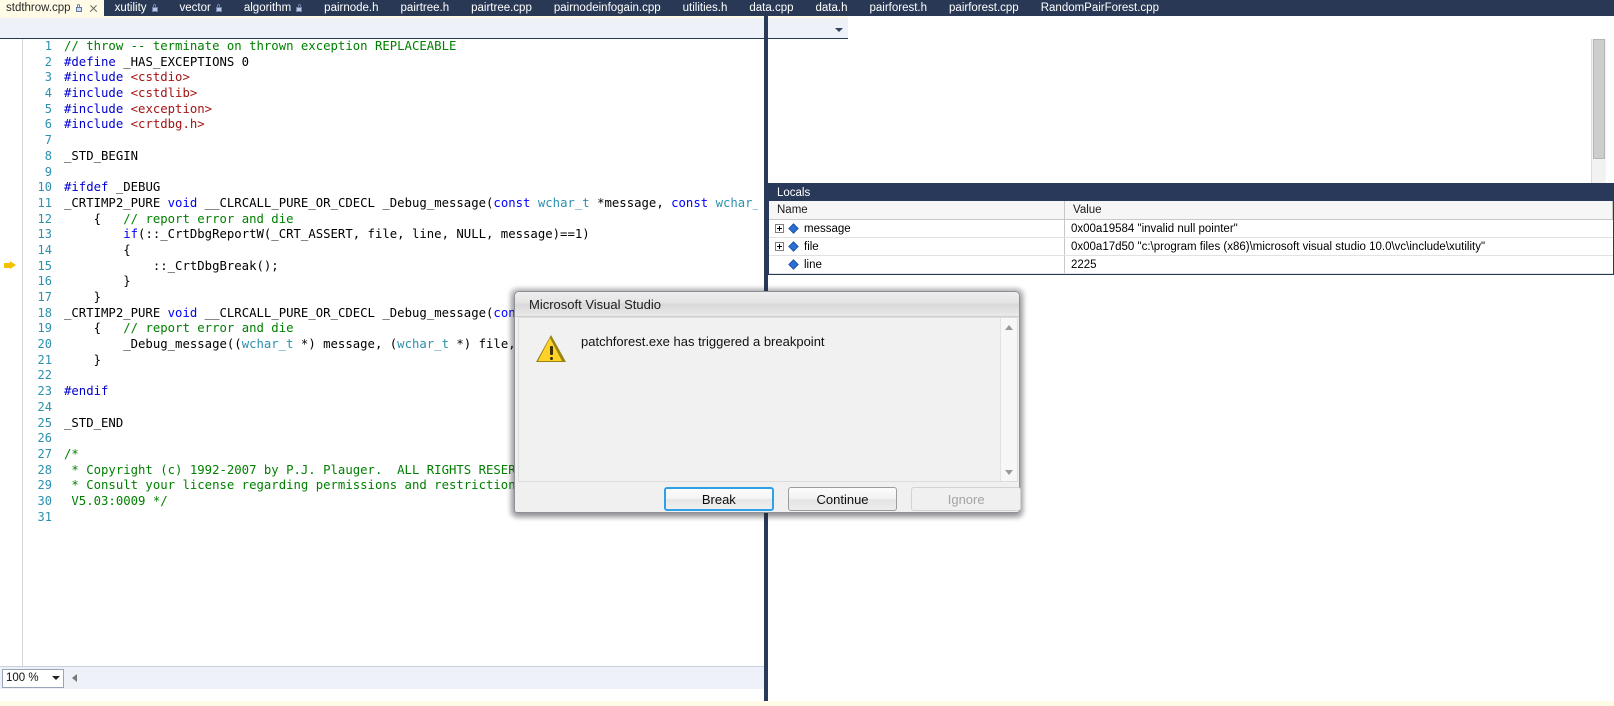 This screenshot has width=1614, height=706. Describe the element at coordinates (22, 678) in the screenshot. I see `zoom-level-value: 100 %` at that location.